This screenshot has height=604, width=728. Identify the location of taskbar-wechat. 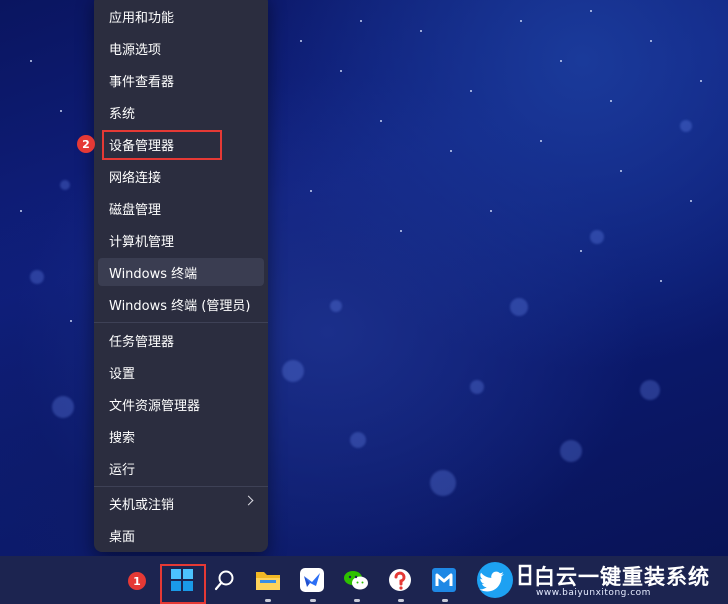
(356, 580).